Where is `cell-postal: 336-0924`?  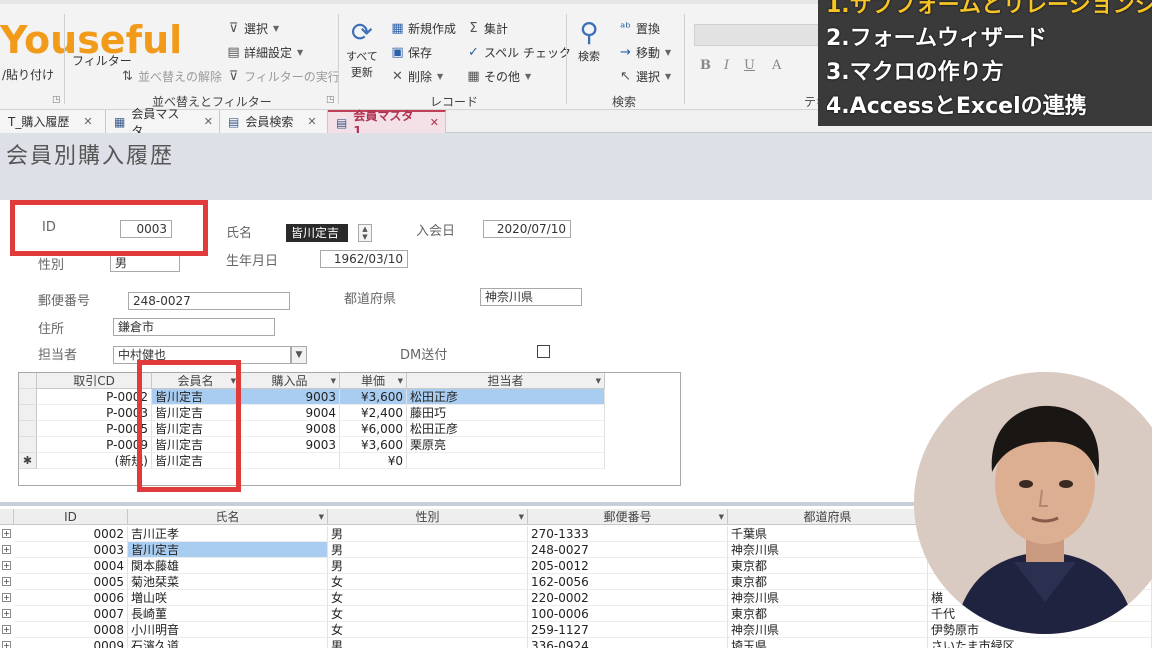 cell-postal: 336-0924 is located at coordinates (628, 643).